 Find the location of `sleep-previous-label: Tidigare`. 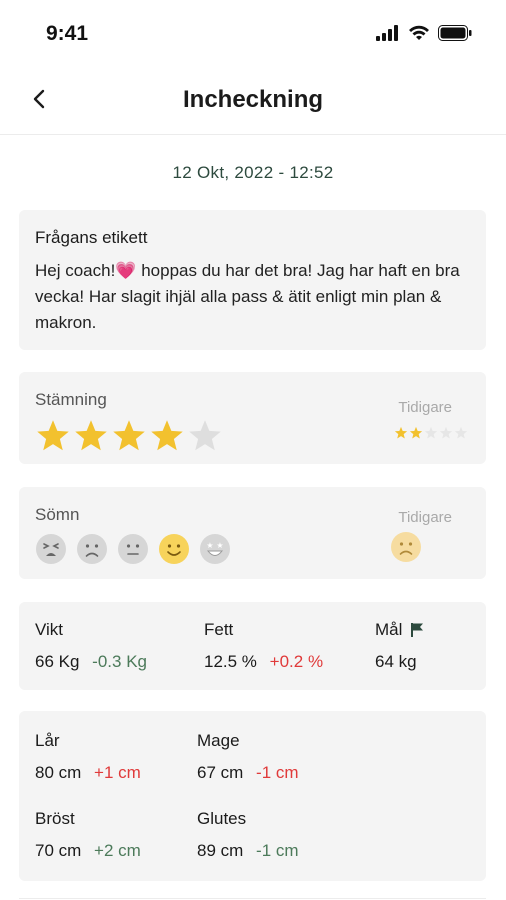

sleep-previous-label: Tidigare is located at coordinates (425, 517).